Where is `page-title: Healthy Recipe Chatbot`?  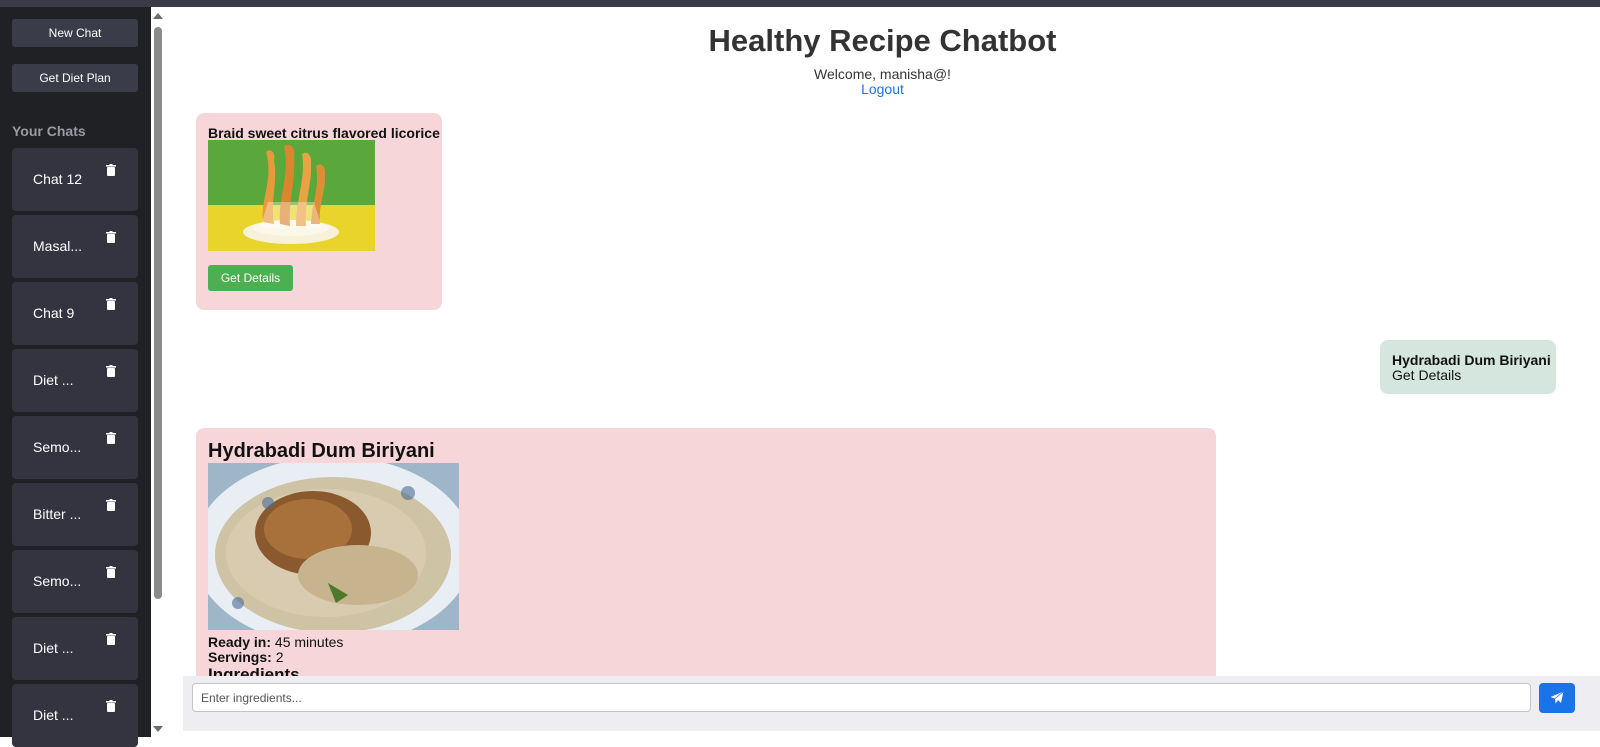
page-title: Healthy Recipe Chatbot is located at coordinates (882, 40).